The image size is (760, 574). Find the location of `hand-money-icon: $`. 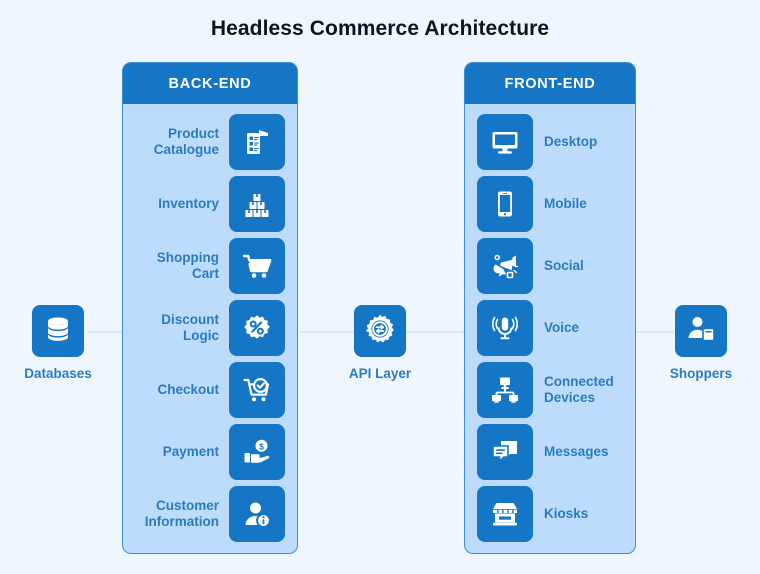

hand-money-icon: $ is located at coordinates (257, 452).